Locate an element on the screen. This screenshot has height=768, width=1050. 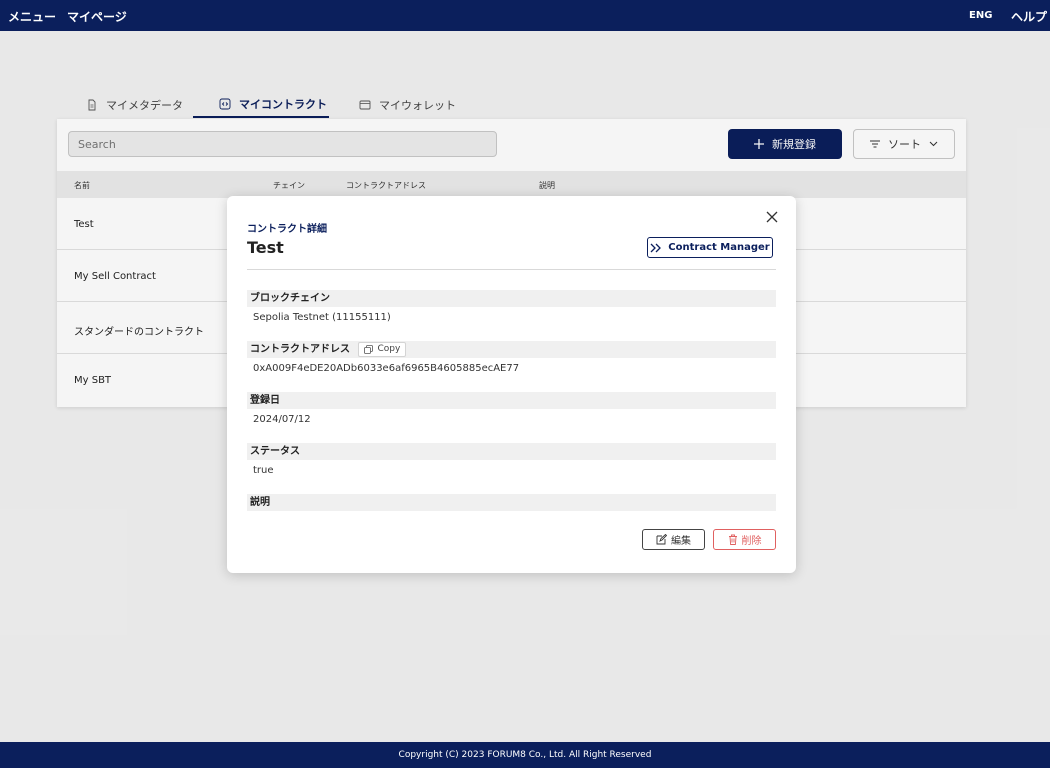
mypage-link: マイページ is located at coordinates (97, 16).